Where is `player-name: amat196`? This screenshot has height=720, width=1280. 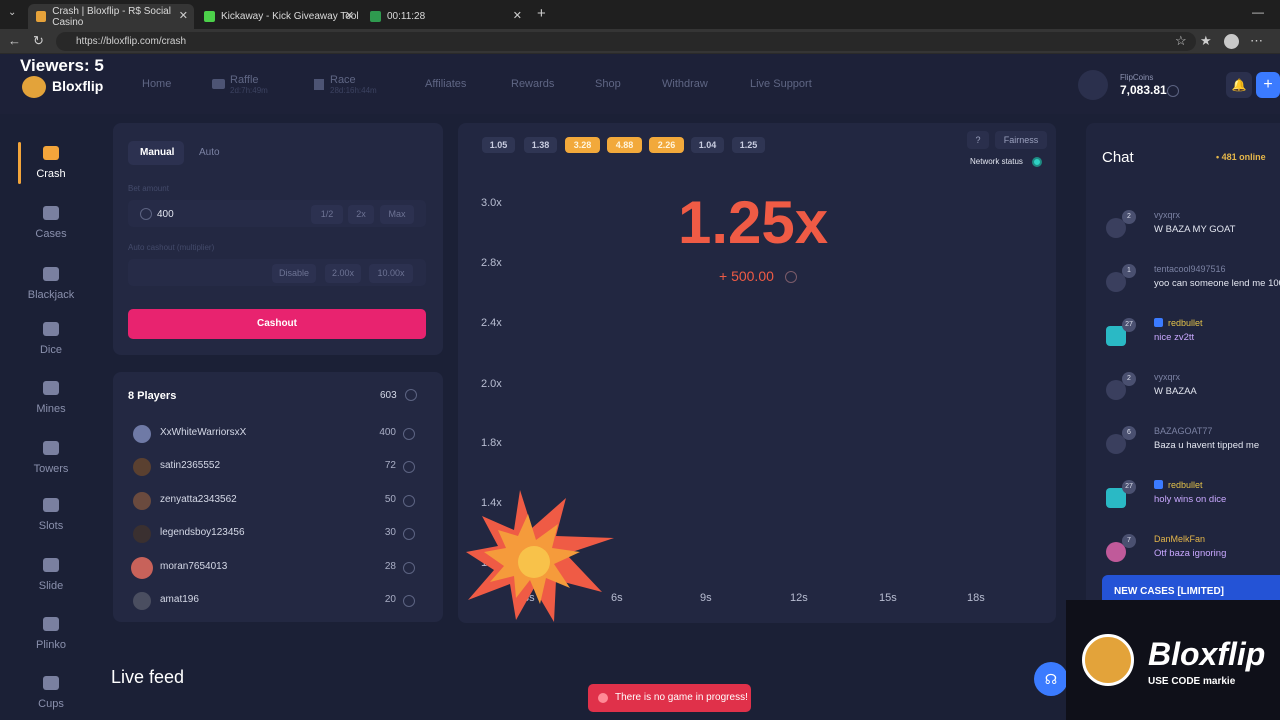
player-name: amat196 is located at coordinates (179, 599).